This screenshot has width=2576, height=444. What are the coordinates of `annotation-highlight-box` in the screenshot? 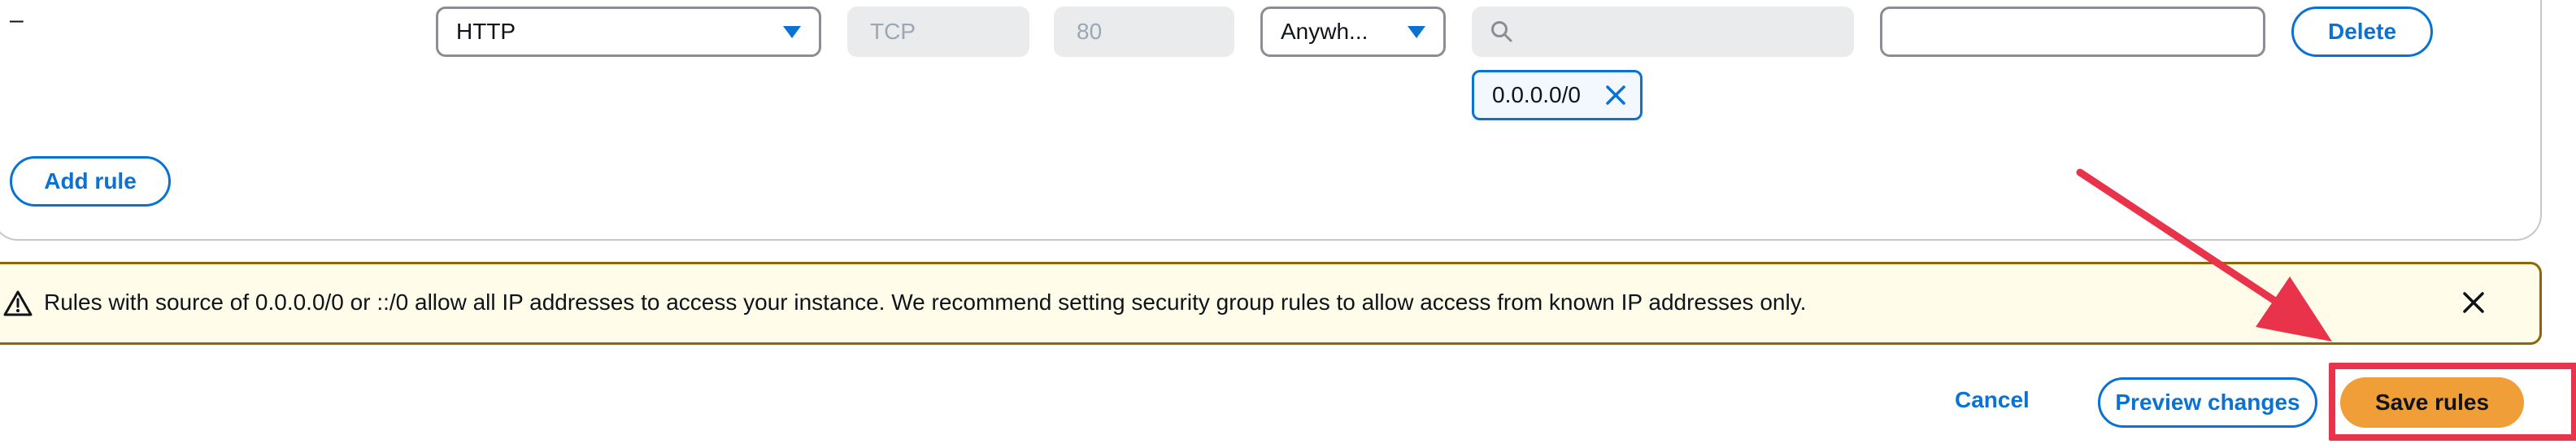 It's located at (2453, 402).